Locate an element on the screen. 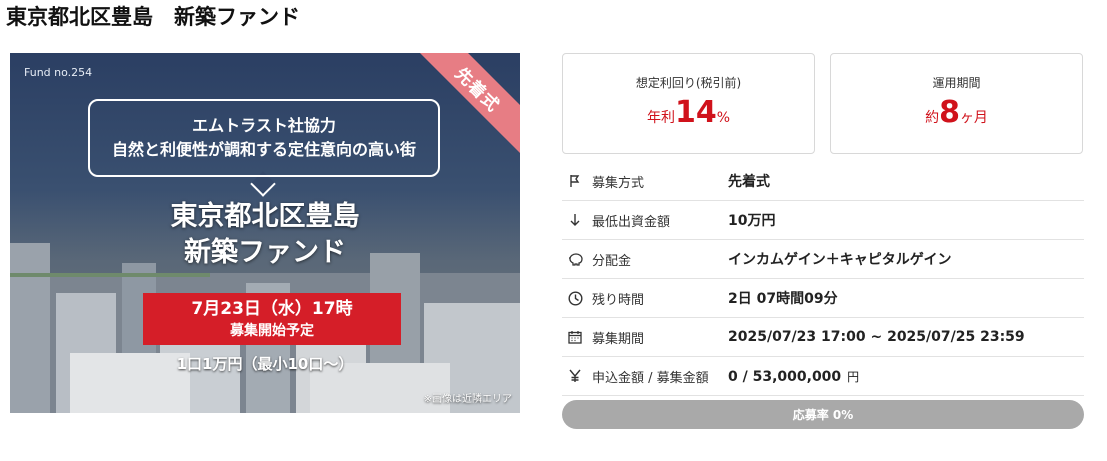 Image resolution: width=1107 pixels, height=461 pixels. detail-row-period: 募集期間 2025/07/23 17:00 ~ 2025/07/25 23:59 is located at coordinates (823, 337).